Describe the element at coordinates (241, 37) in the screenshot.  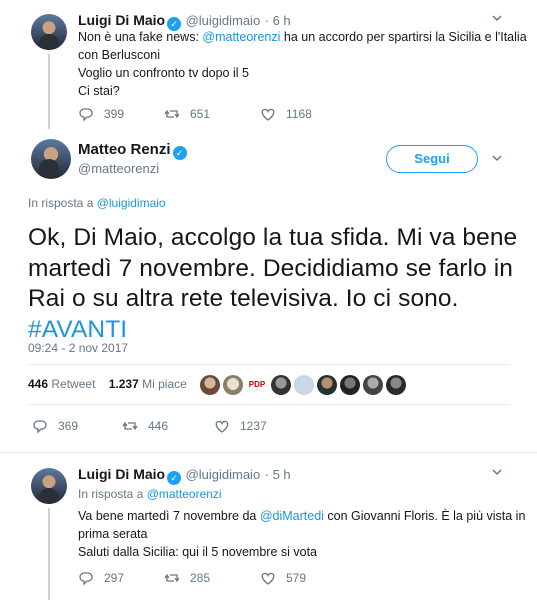
I see `mention-link: @matteorenzi` at that location.